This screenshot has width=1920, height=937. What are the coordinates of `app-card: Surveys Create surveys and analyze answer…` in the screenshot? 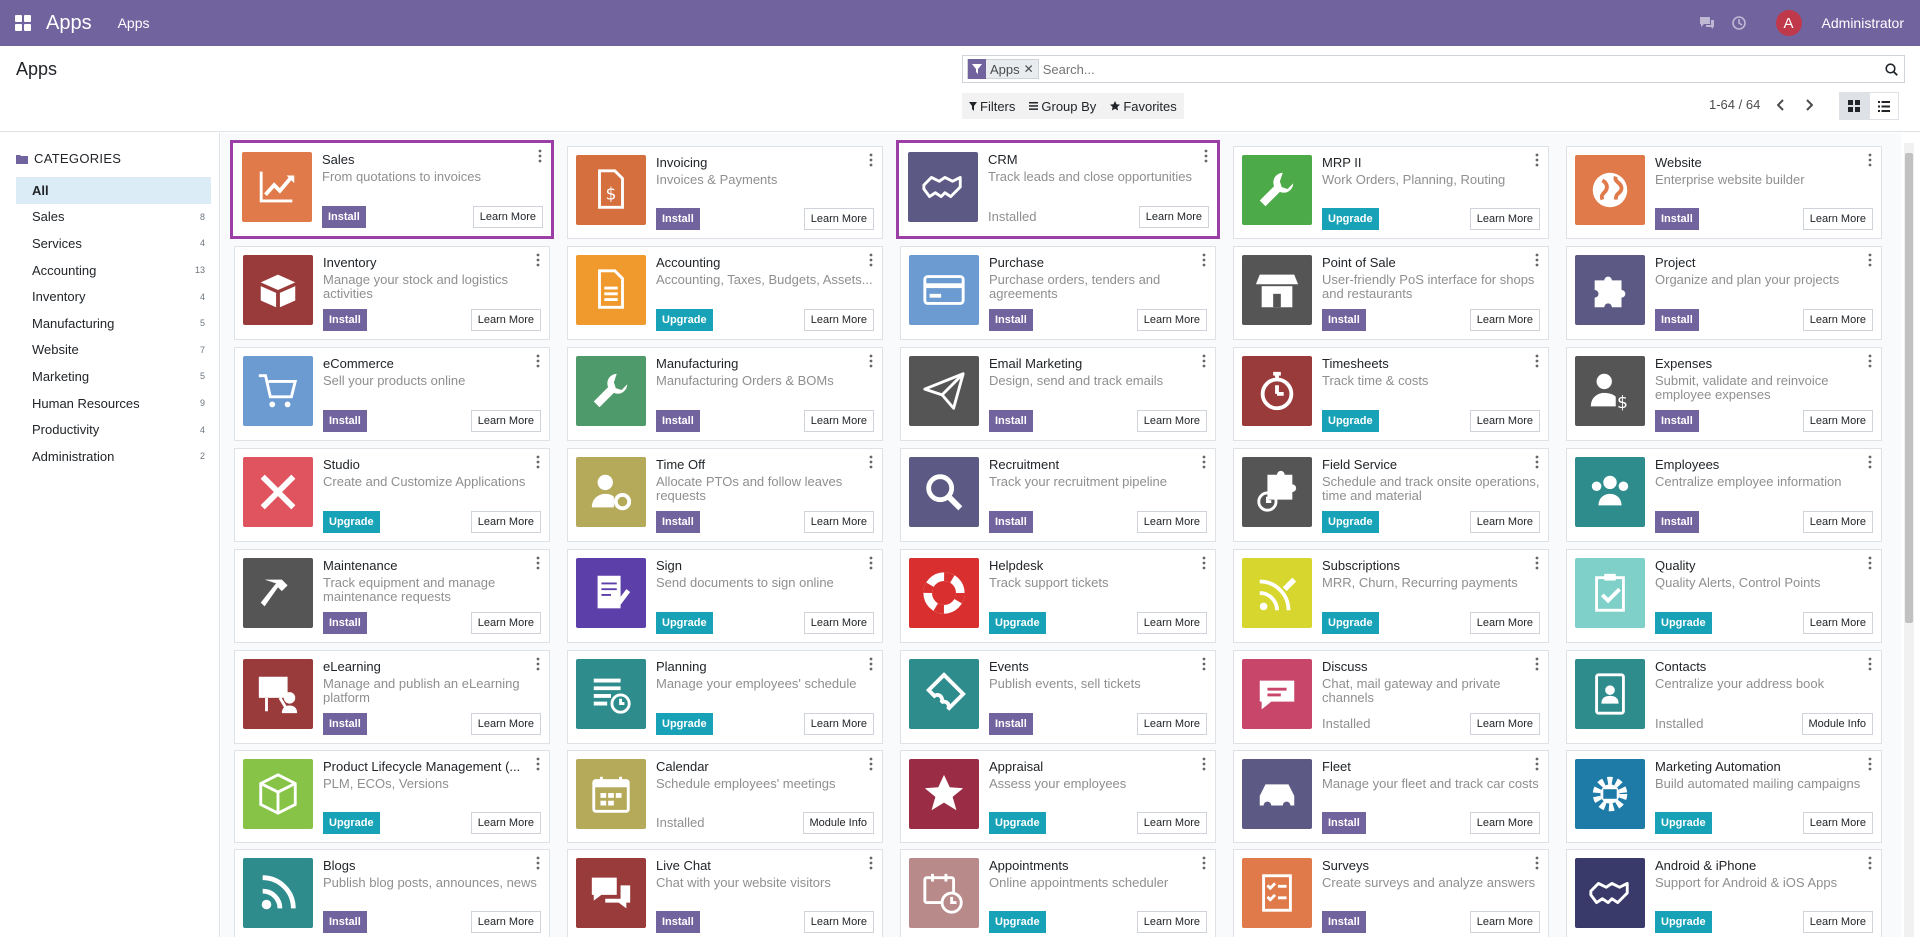 It's located at (1391, 893).